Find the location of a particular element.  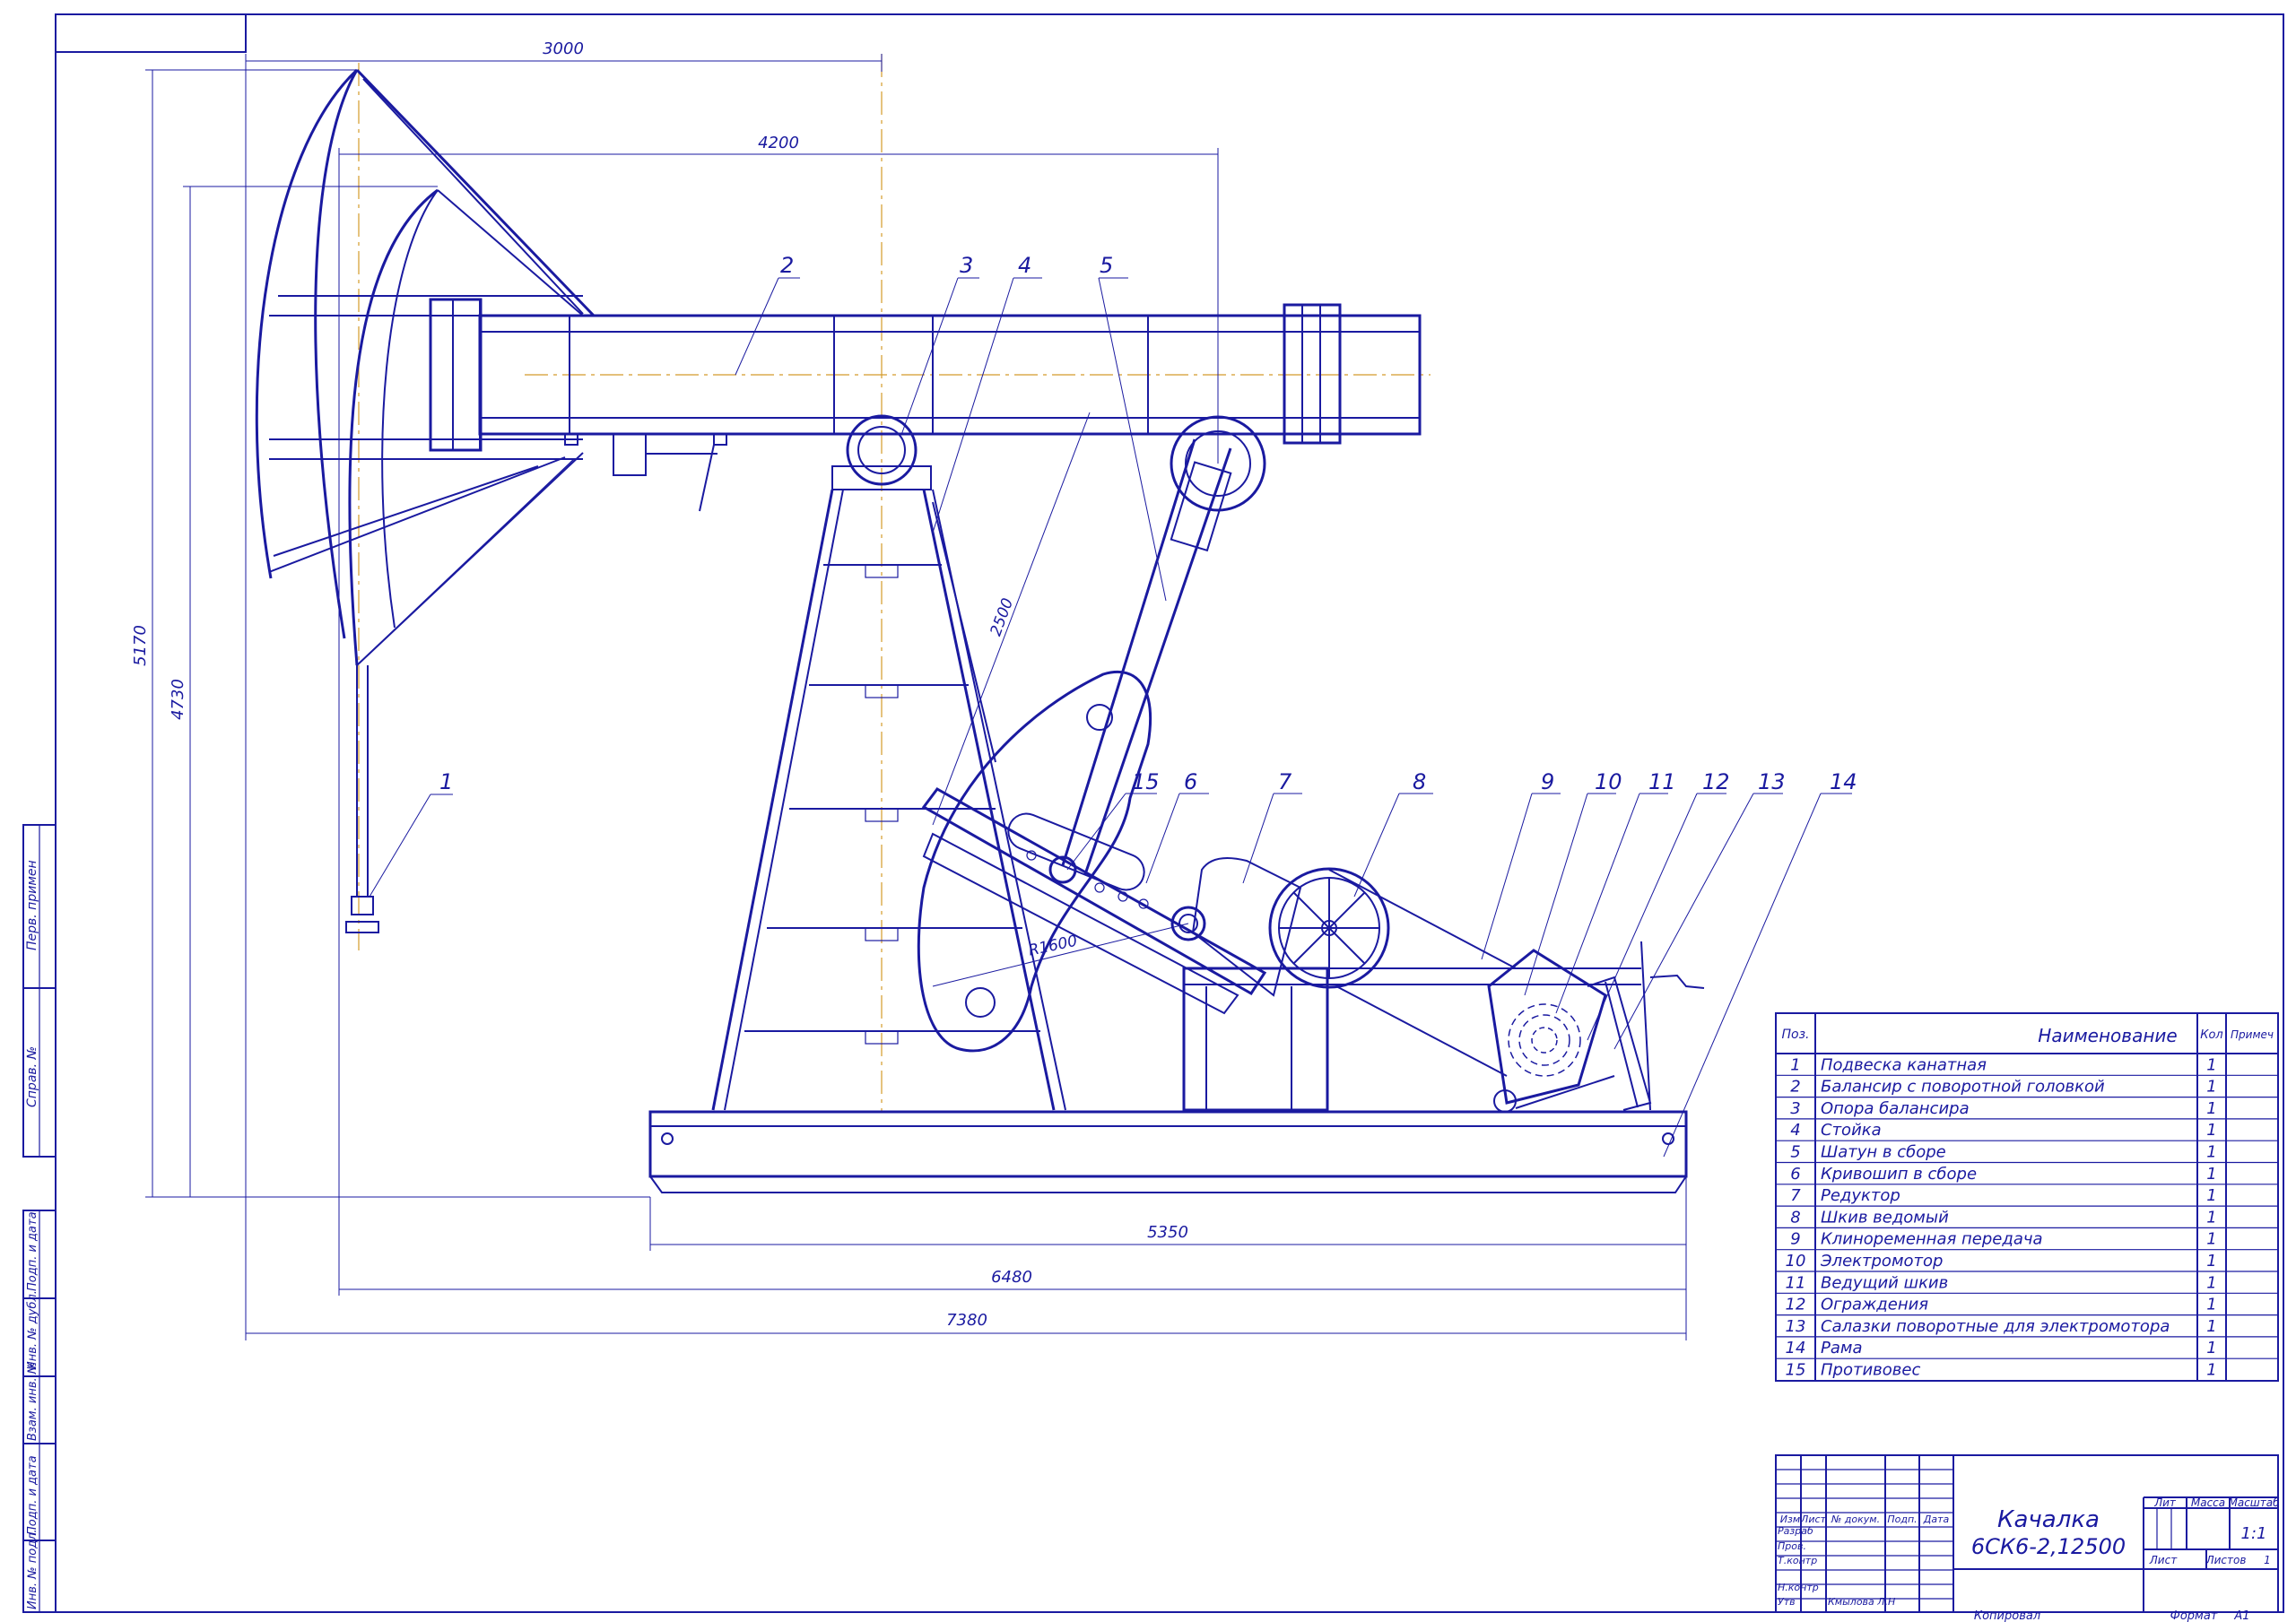

callout-5: 5 is located at coordinates (1106, 265).